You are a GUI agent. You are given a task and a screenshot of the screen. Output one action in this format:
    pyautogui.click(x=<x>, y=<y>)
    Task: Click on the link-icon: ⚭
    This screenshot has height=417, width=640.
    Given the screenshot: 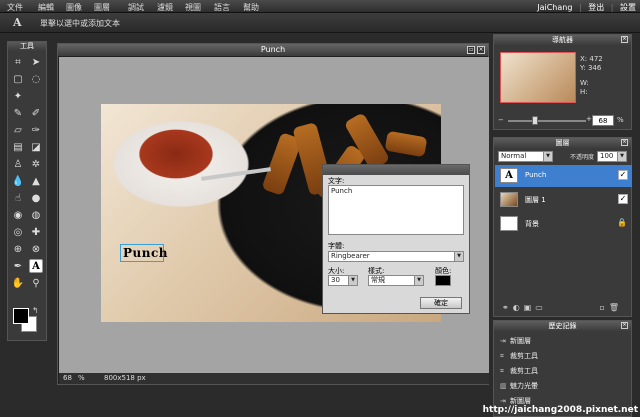 What is the action you would take?
    pyautogui.click(x=507, y=307)
    